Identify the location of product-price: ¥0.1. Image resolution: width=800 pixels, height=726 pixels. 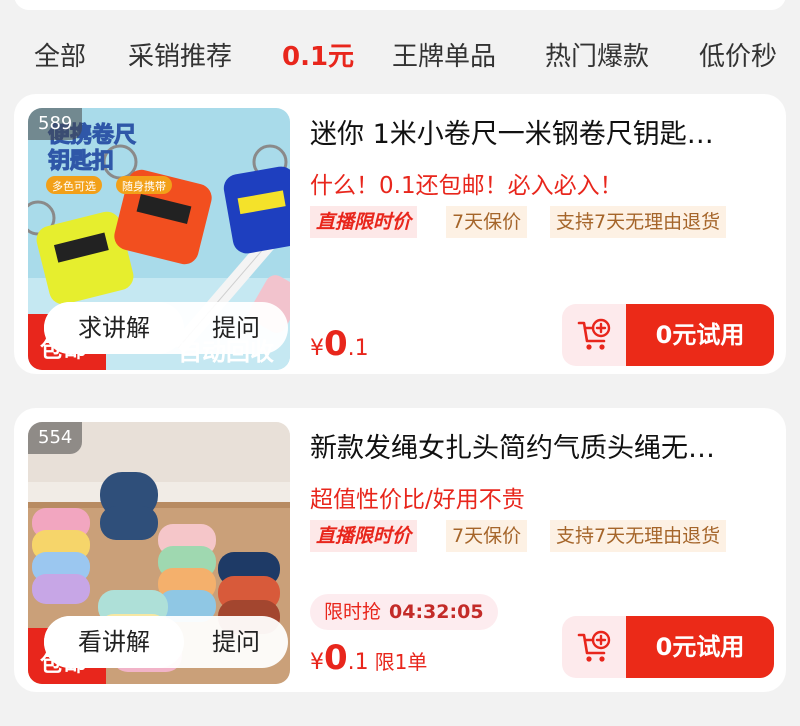
(339, 344).